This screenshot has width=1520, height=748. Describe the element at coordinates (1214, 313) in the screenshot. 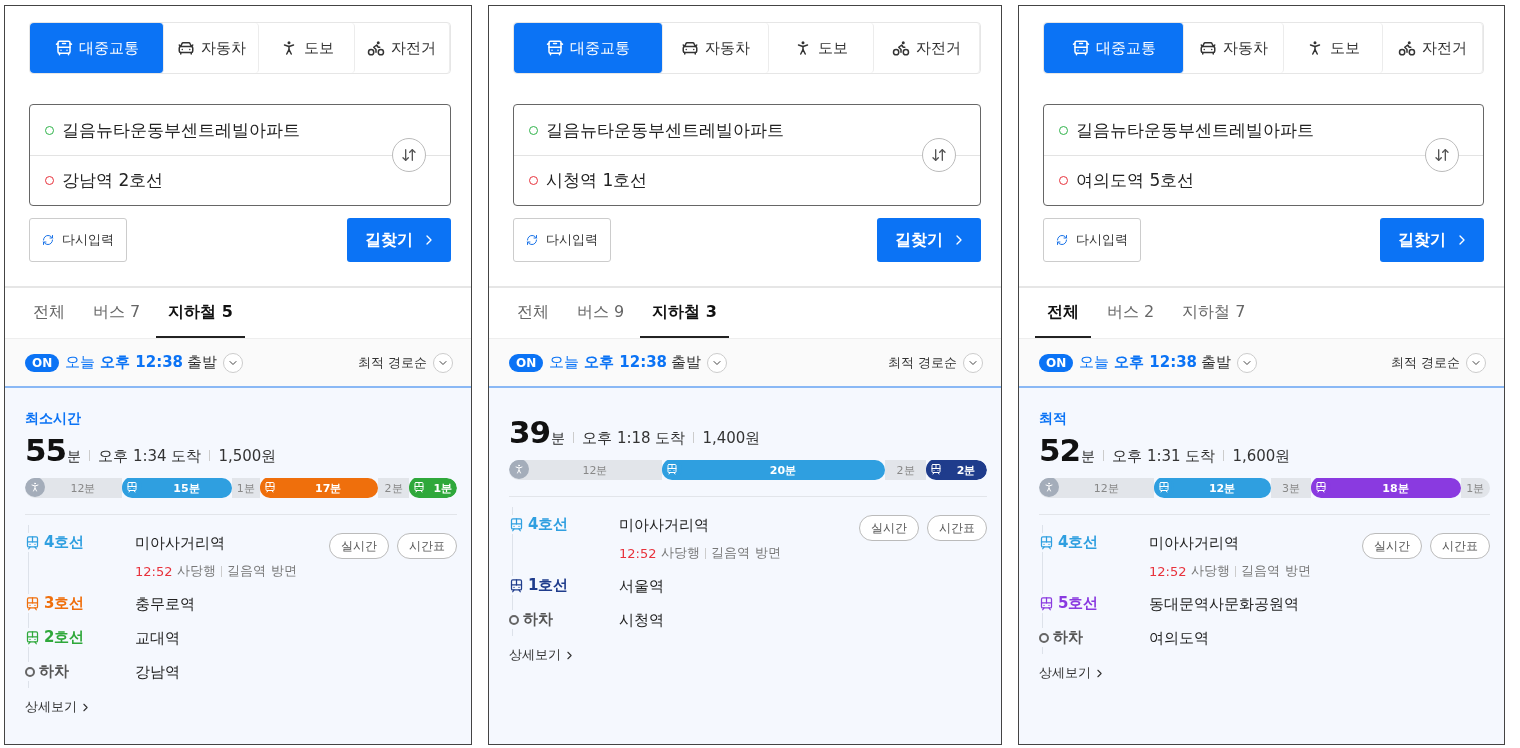

I see `result-tab: 지하철 7` at that location.